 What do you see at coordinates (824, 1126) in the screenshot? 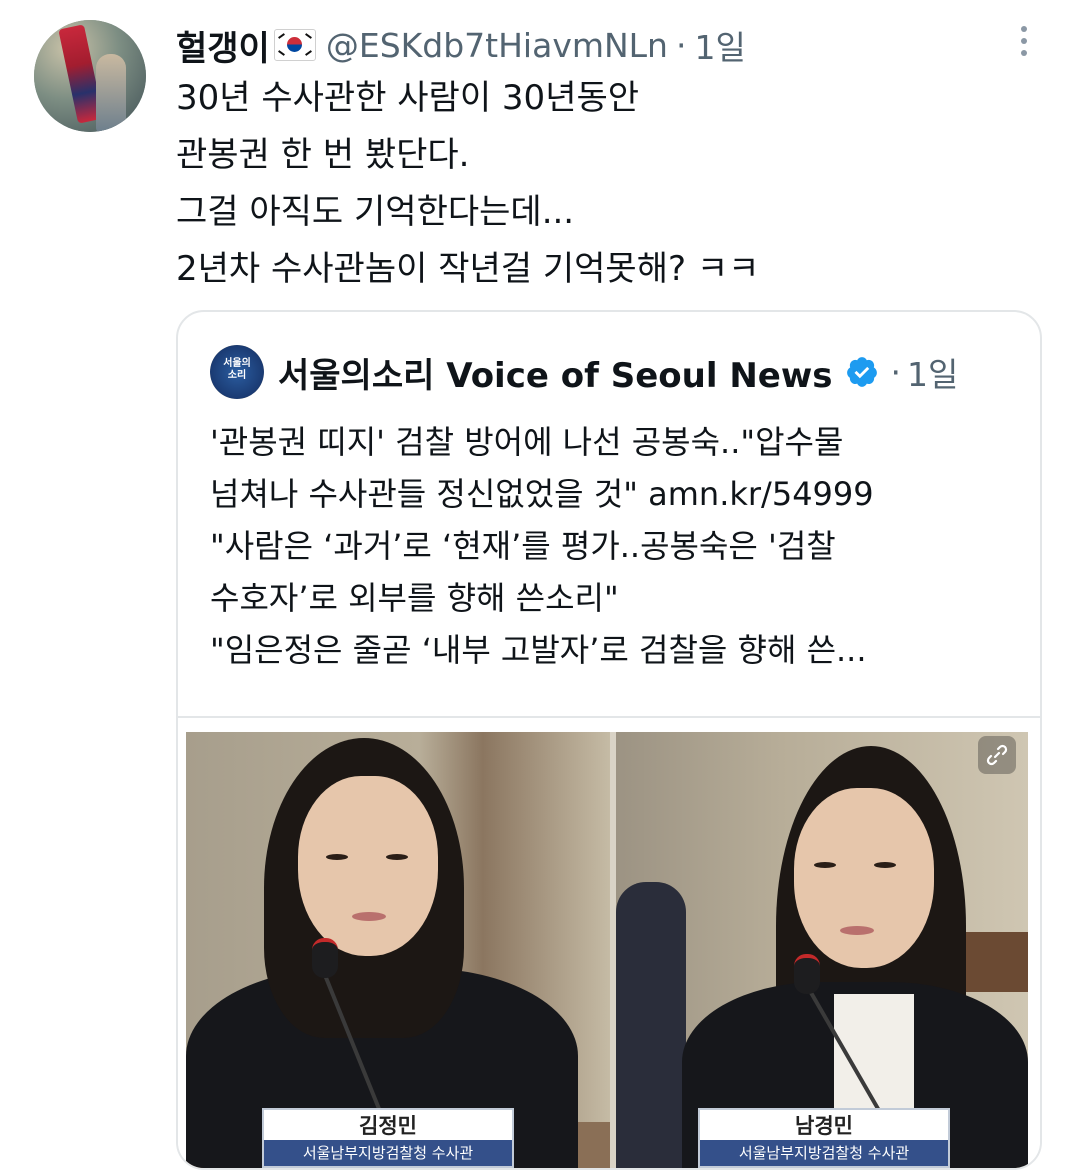
I see `caption-name: 남경민` at bounding box center [824, 1126].